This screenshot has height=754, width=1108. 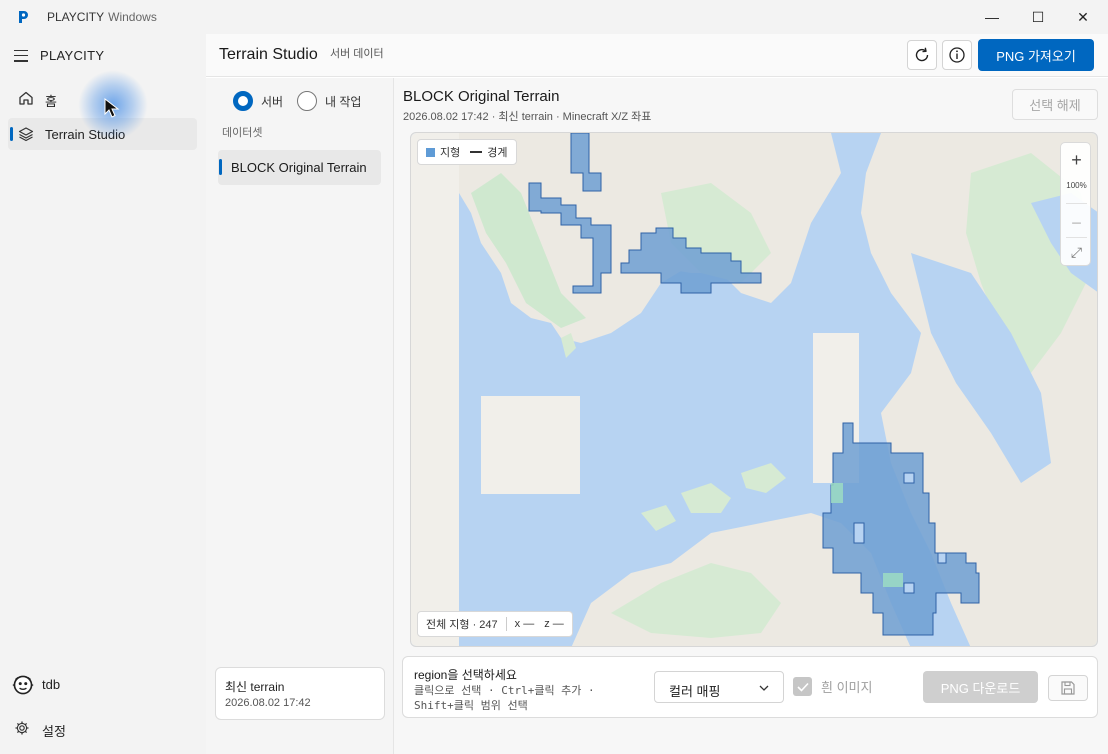 What do you see at coordinates (26, 134) in the screenshot?
I see `layers-icon` at bounding box center [26, 134].